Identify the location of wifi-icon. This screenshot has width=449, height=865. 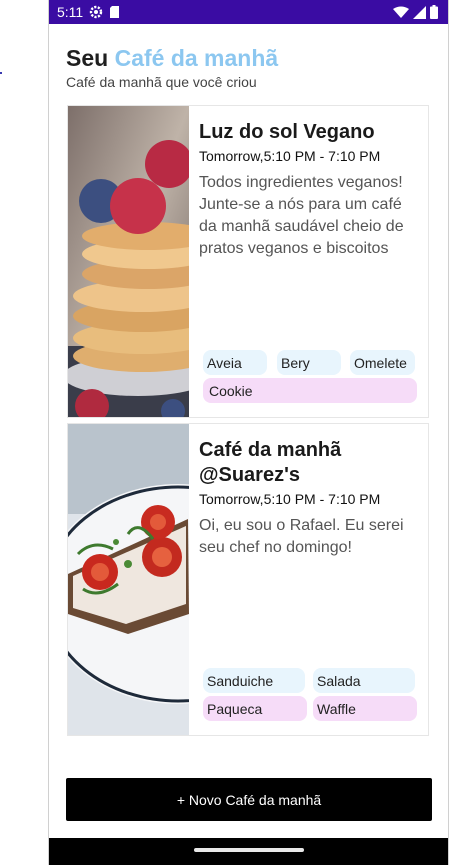
(401, 12).